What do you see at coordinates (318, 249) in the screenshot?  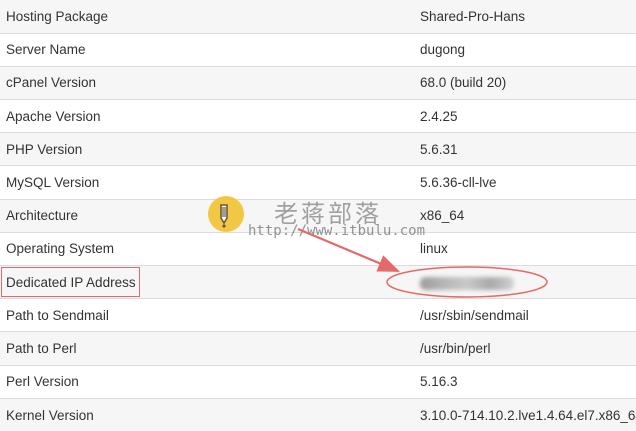 I see `table-row: Operating System linux` at bounding box center [318, 249].